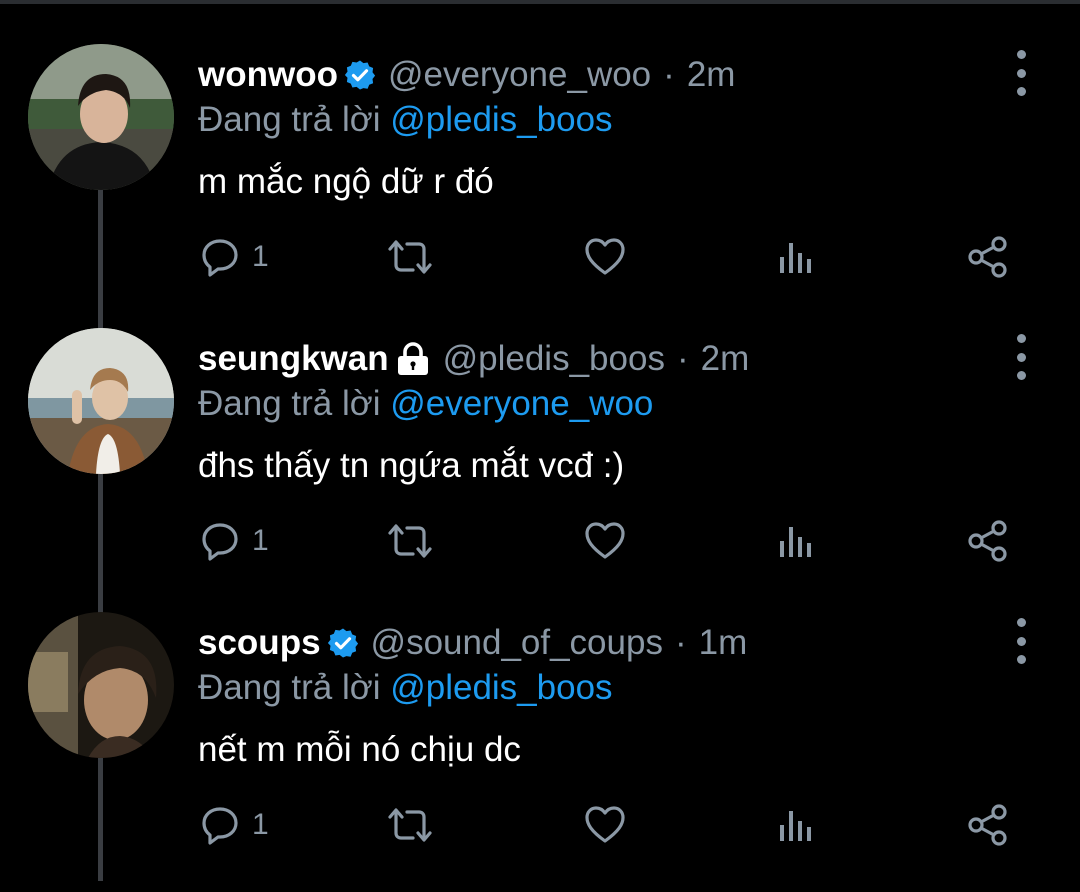 The width and height of the screenshot is (1080, 892). What do you see at coordinates (540, 2) in the screenshot?
I see `top-divider` at bounding box center [540, 2].